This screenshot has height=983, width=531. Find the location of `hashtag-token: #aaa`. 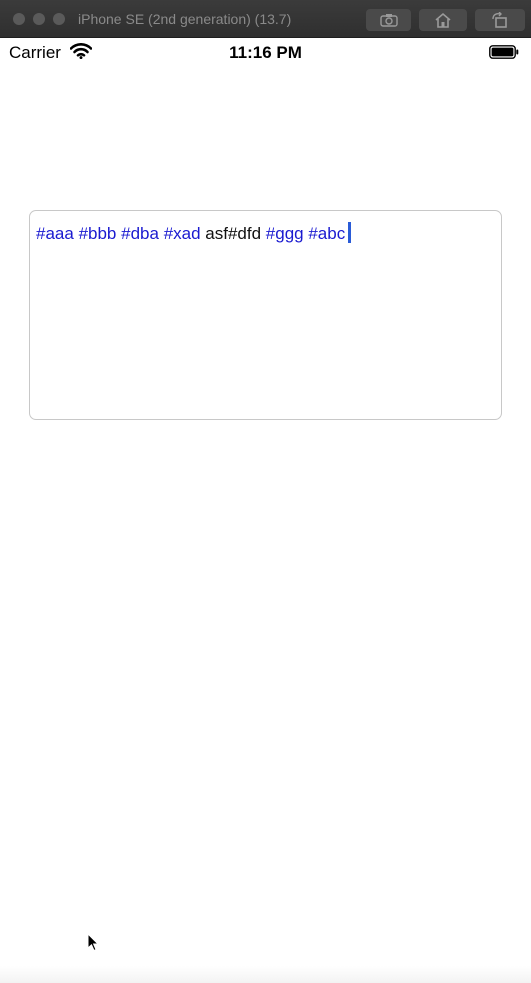

hashtag-token: #aaa is located at coordinates (55, 233).